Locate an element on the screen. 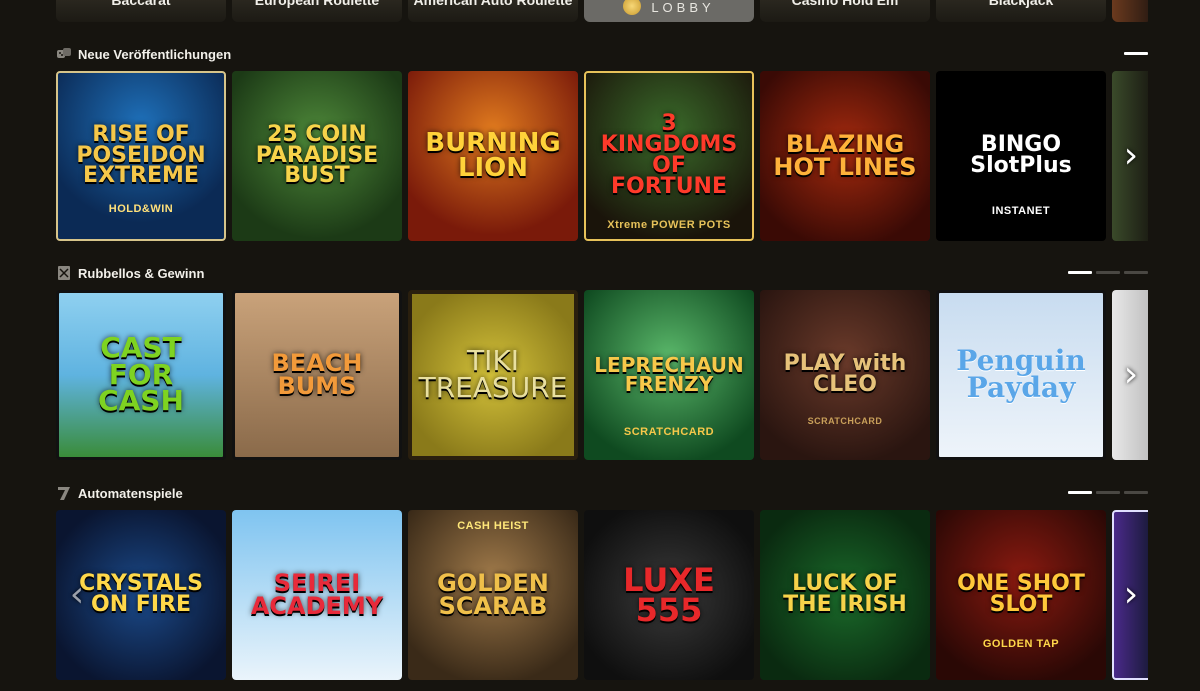 The image size is (1200, 691). game-tile: PLAY with CLEO SCRATCHCARD is located at coordinates (845, 375).